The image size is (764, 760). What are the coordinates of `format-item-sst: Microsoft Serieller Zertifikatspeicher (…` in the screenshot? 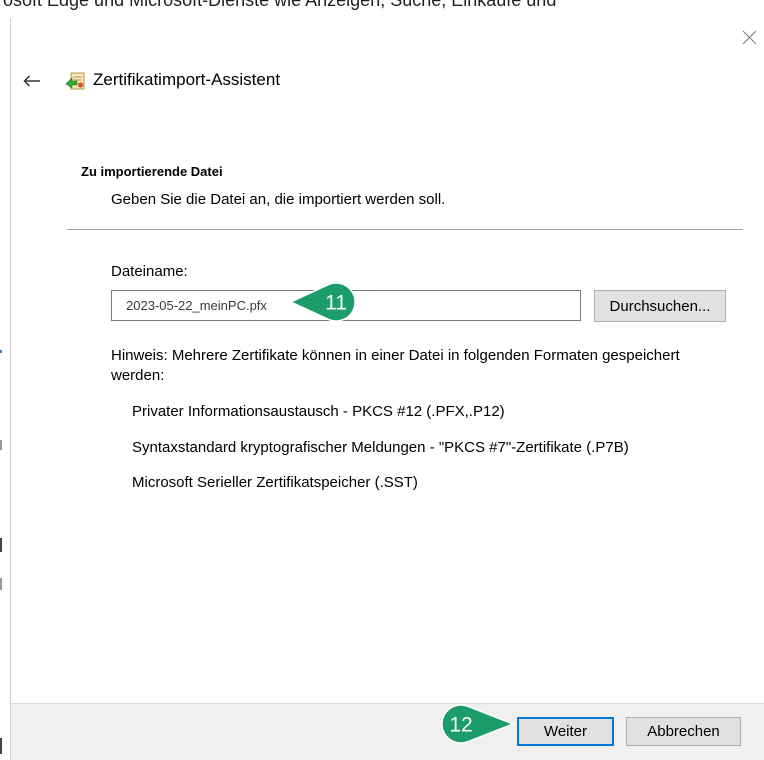 It's located at (275, 482).